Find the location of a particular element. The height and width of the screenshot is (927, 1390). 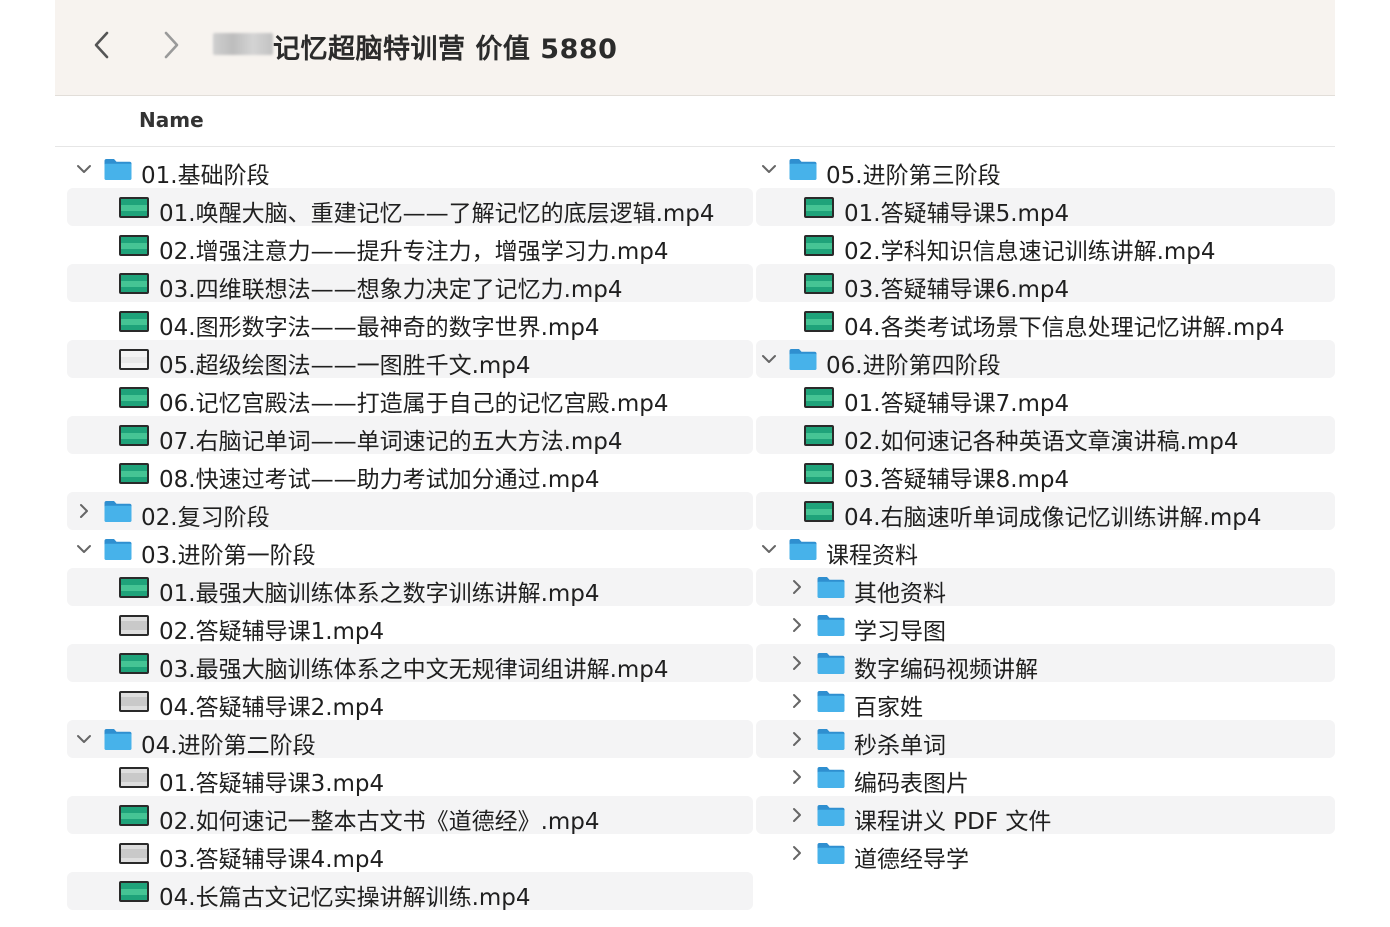

file-row: 06.记忆宫殿法——打造属于自己的记忆宫殿.mp4 is located at coordinates (410, 397).